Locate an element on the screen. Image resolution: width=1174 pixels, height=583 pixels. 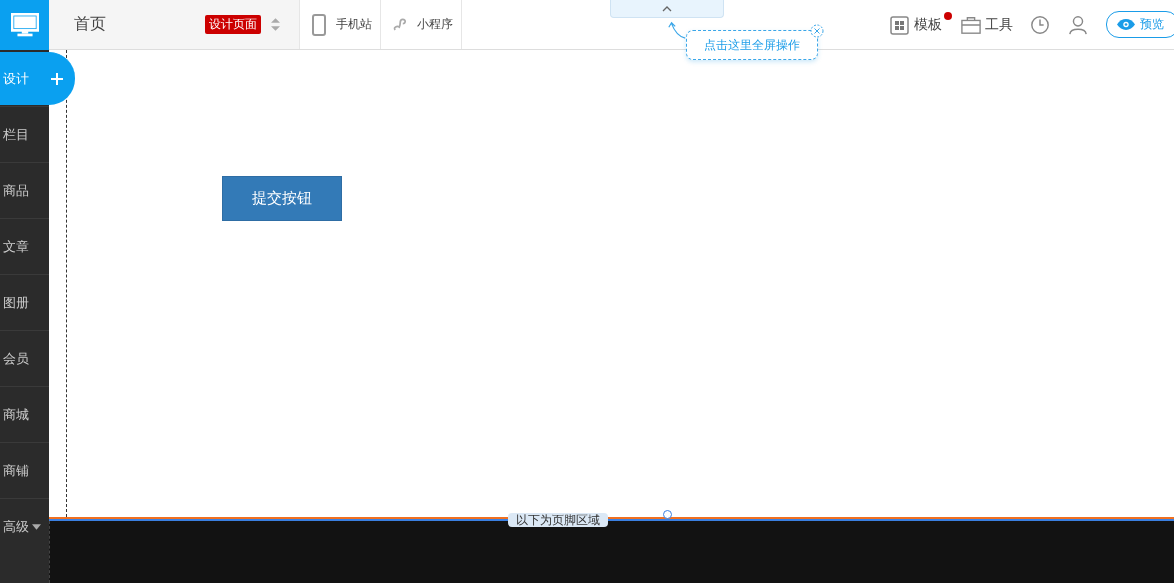
monitor-icon is located at coordinates (24, 25).